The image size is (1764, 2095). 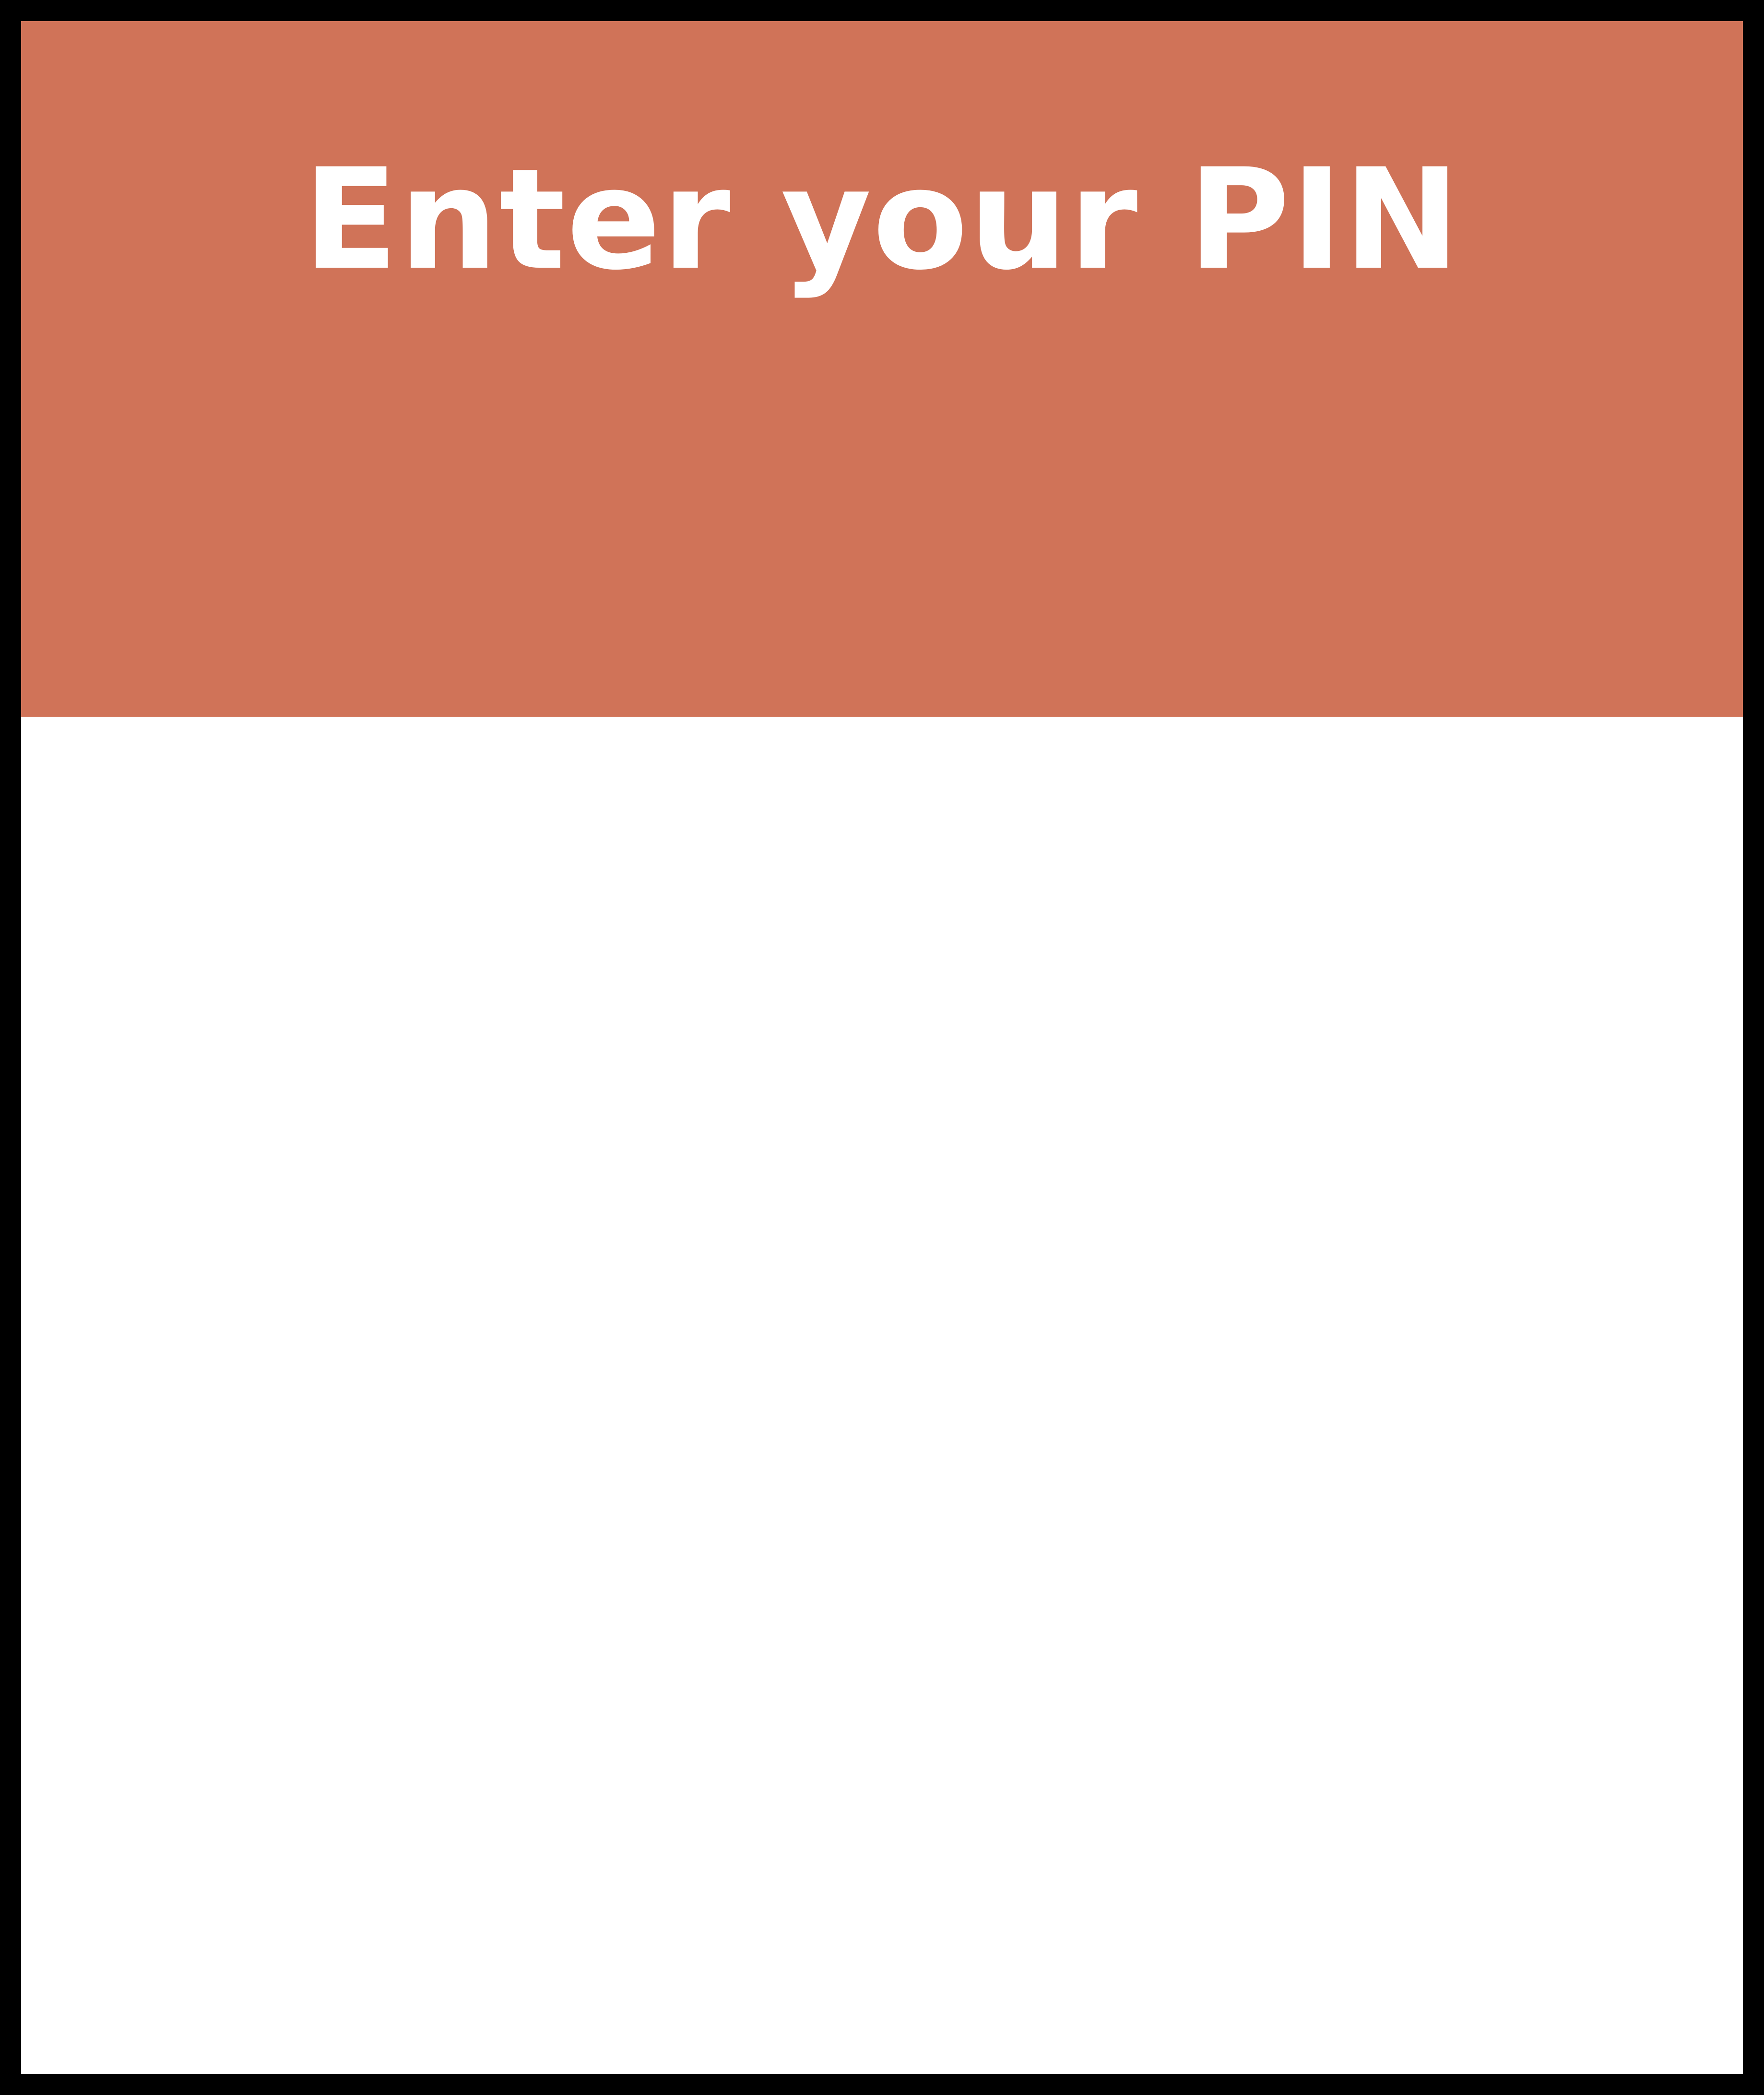 I want to click on page-title: Enter your PIN, so click(x=882, y=220).